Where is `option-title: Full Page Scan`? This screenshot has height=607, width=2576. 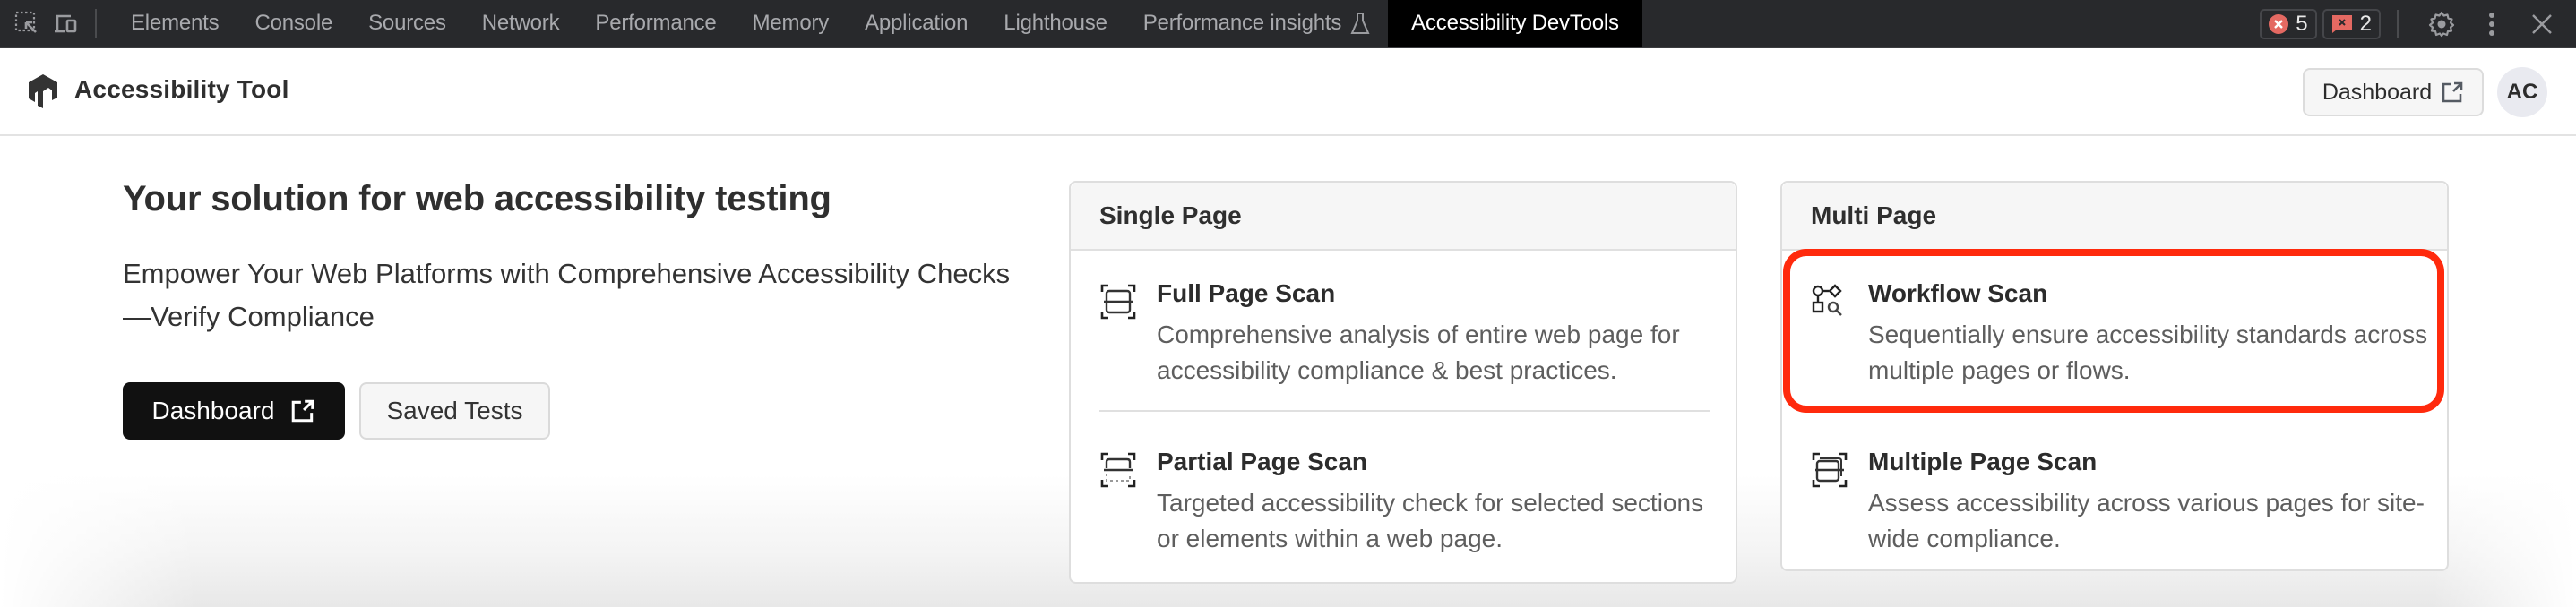 option-title: Full Page Scan is located at coordinates (1246, 293).